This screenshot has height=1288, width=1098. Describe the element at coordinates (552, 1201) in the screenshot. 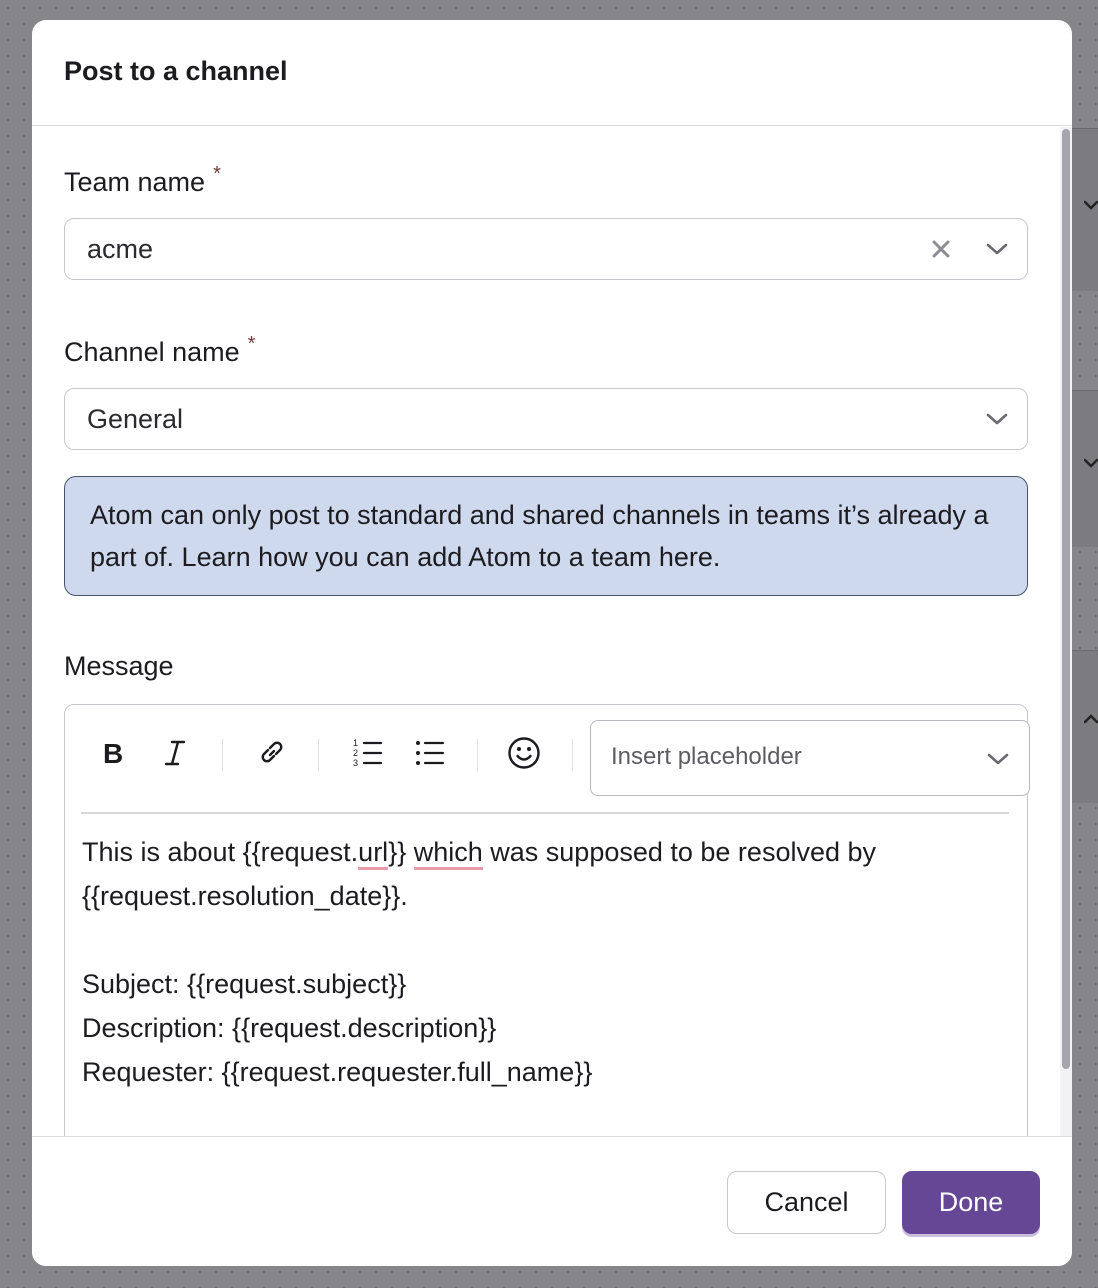

I see `dialog-footer: Cancel Done` at that location.